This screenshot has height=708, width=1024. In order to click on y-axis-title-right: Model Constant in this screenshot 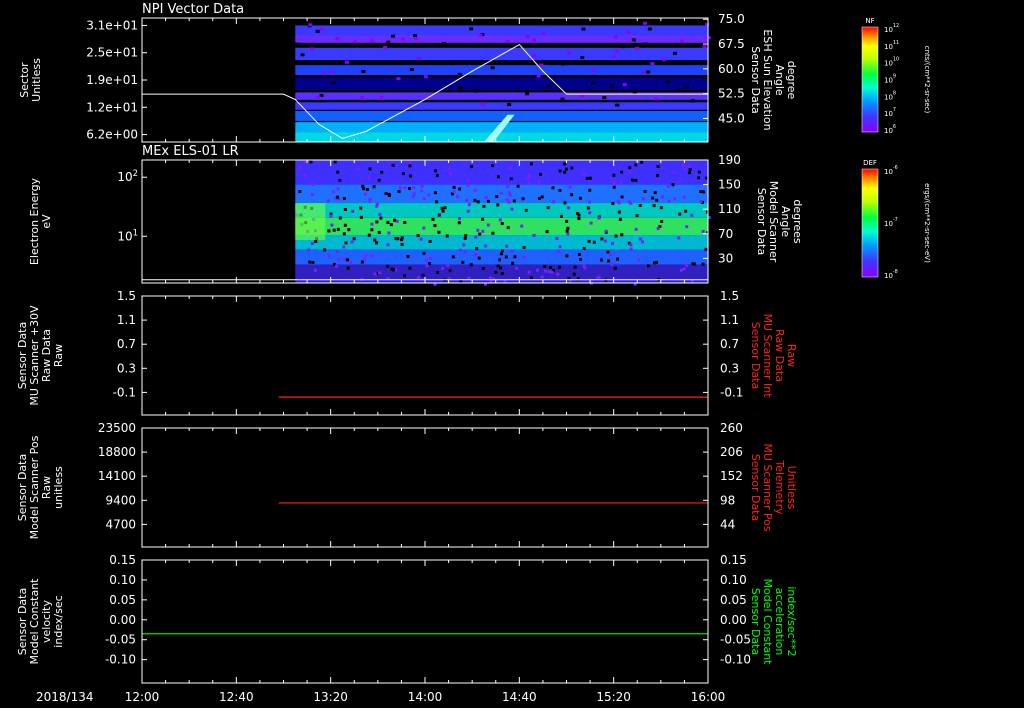, I will do `click(767, 622)`.